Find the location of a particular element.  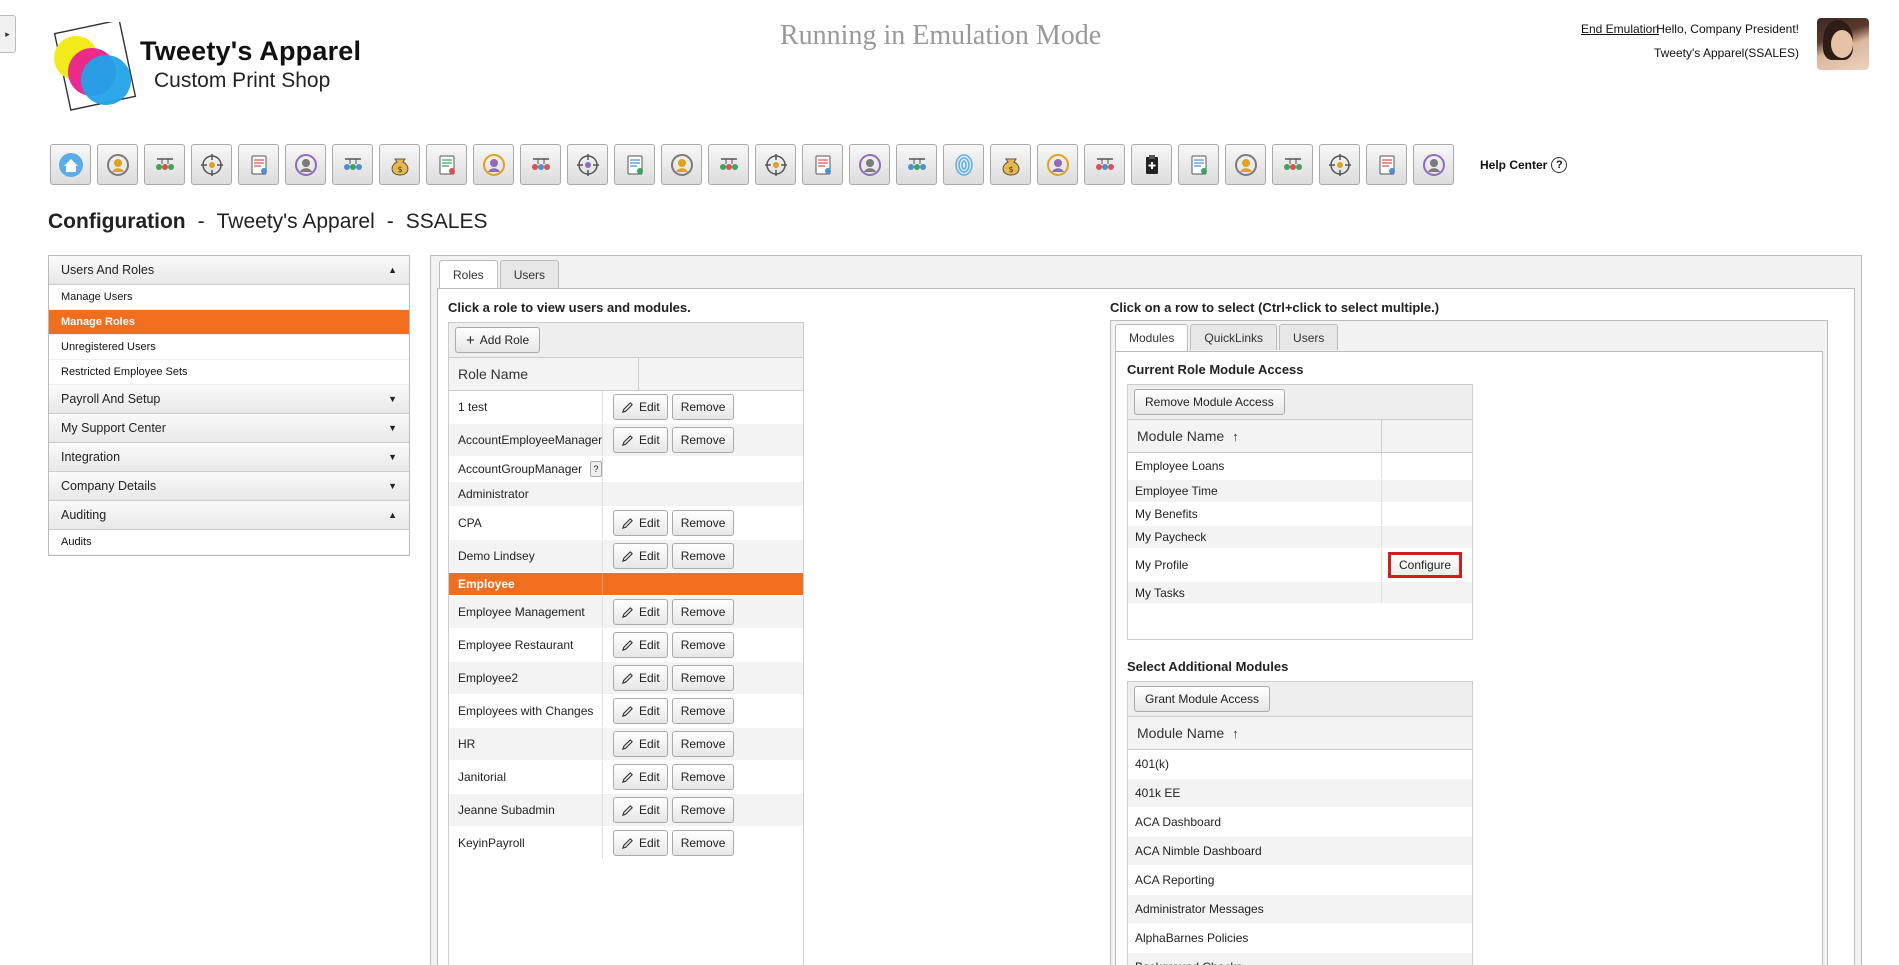

role-row: Employee2 Edit Remove is located at coordinates (626, 678).